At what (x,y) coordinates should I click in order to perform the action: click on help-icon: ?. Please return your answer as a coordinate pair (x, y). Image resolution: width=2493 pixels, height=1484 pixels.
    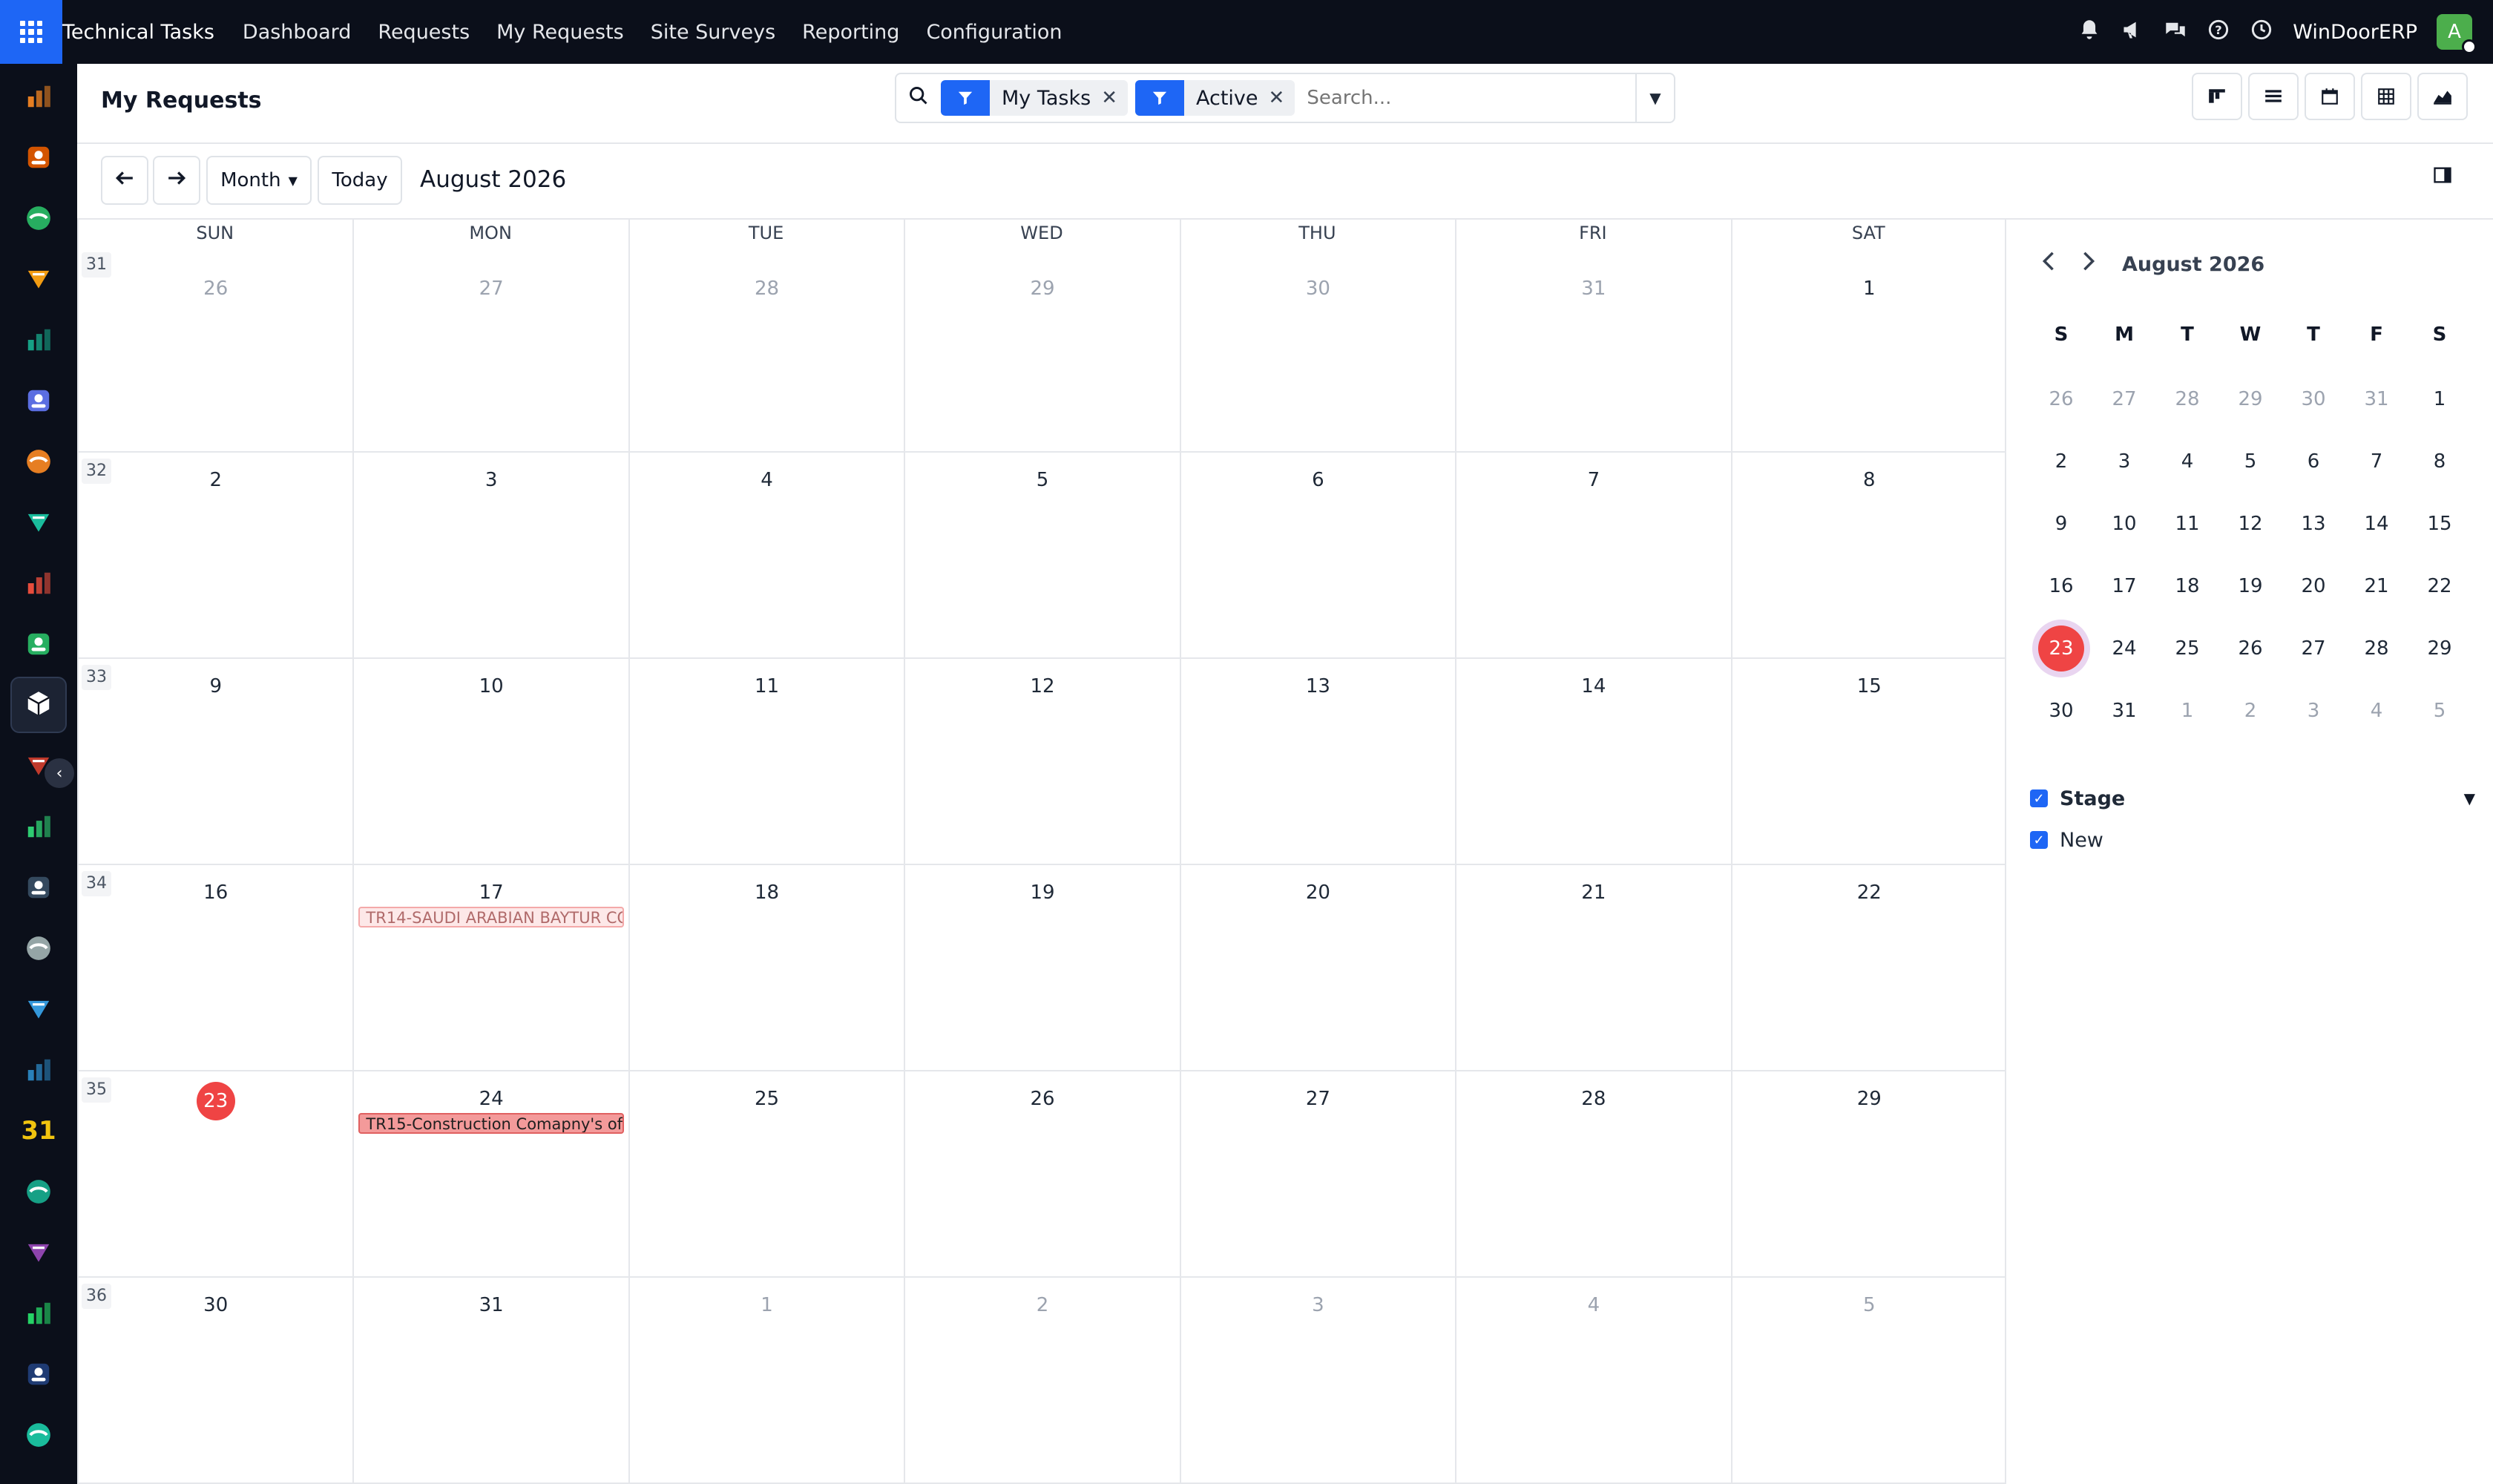
    Looking at the image, I should click on (2218, 32).